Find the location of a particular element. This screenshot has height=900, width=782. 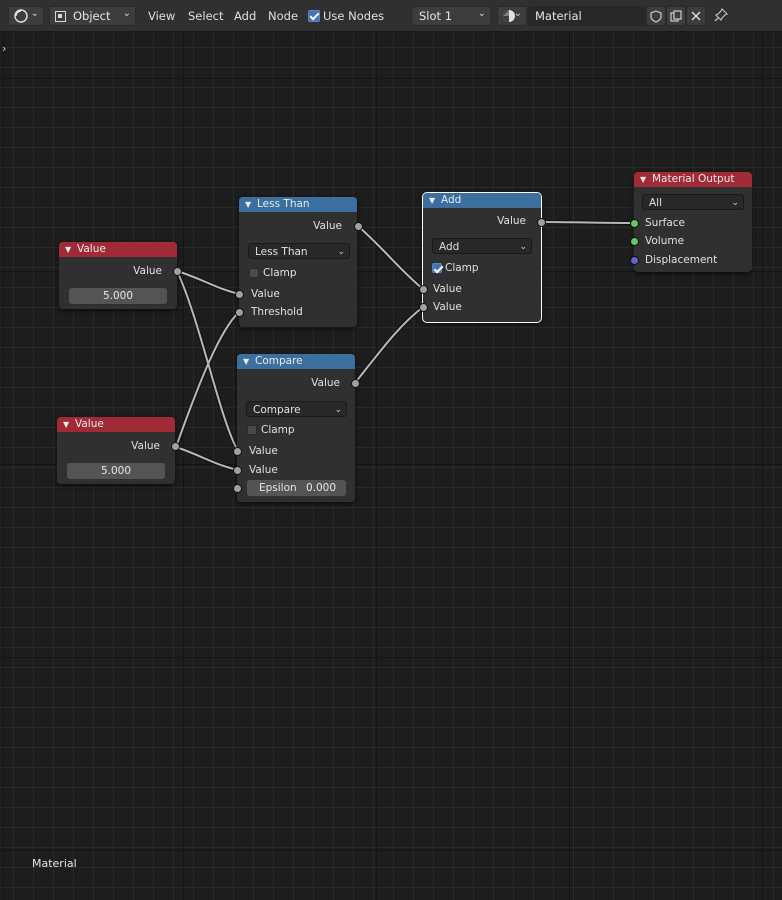

fake-user-button is located at coordinates (656, 16).